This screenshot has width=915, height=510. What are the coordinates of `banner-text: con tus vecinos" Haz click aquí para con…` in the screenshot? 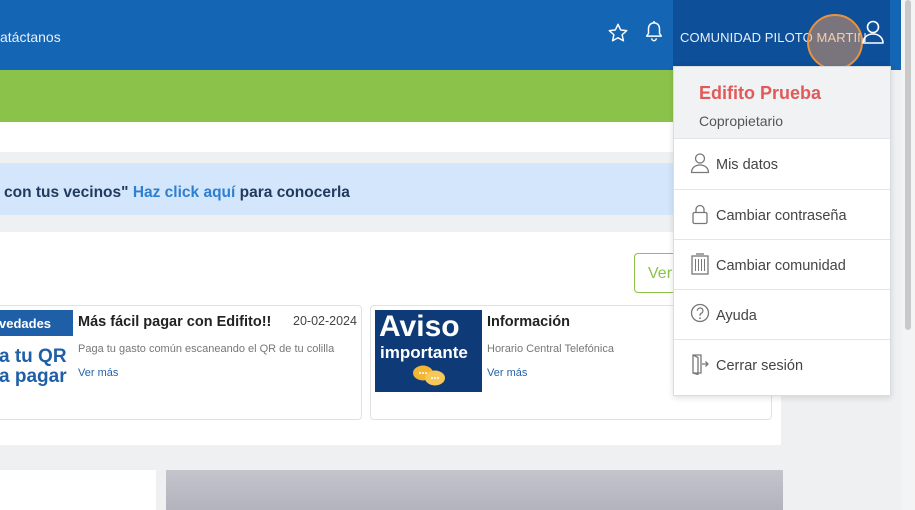 It's located at (177, 193).